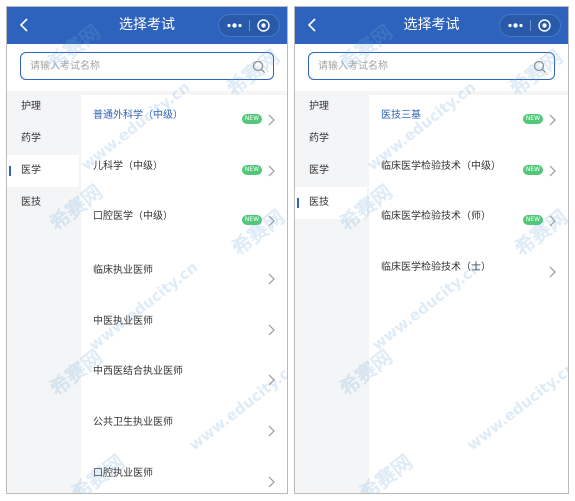 Image resolution: width=575 pixels, height=501 pixels. Describe the element at coordinates (123, 321) in the screenshot. I see `exam-name: 中医执业医师` at that location.